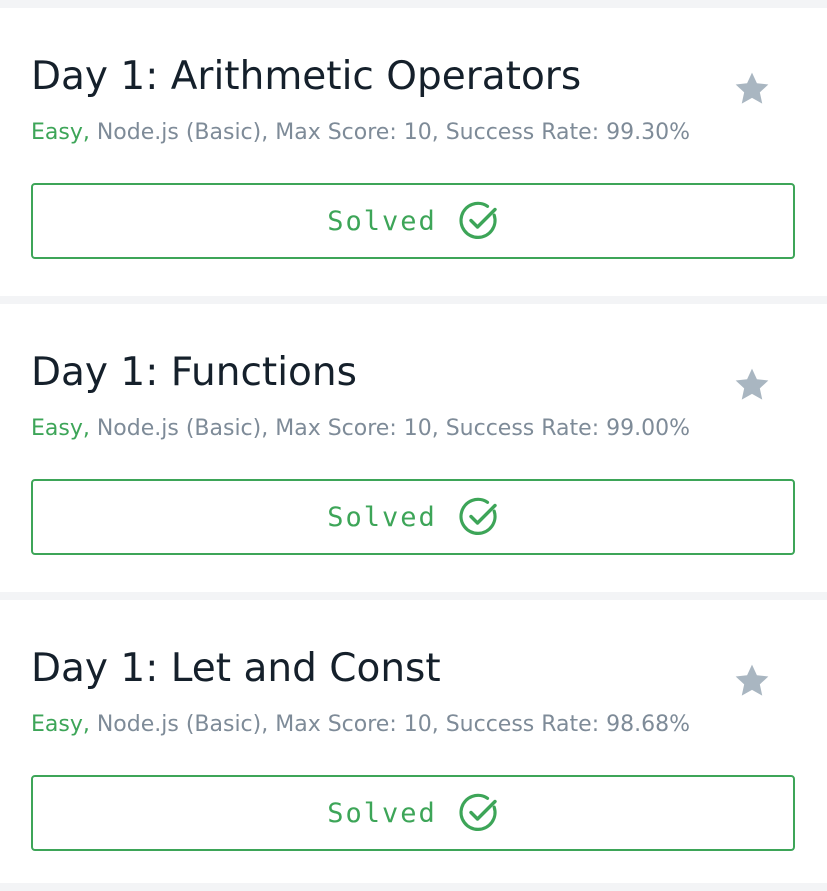 The height and width of the screenshot is (891, 827). What do you see at coordinates (306, 77) in the screenshot?
I see `challenge-title: Day 1: Arithmetic Operators` at bounding box center [306, 77].